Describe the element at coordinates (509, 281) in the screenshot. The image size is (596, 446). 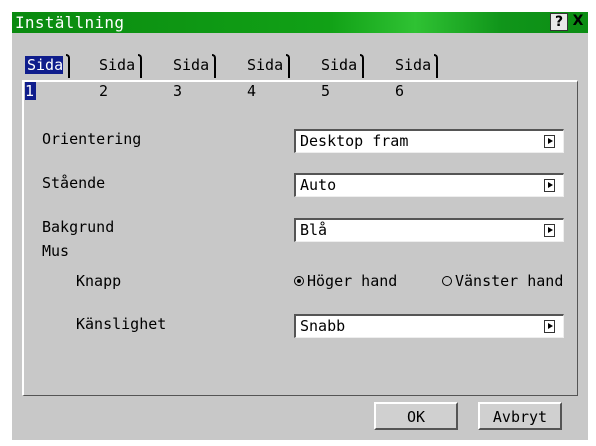
I see `left-hand-label: Vänster hand` at that location.